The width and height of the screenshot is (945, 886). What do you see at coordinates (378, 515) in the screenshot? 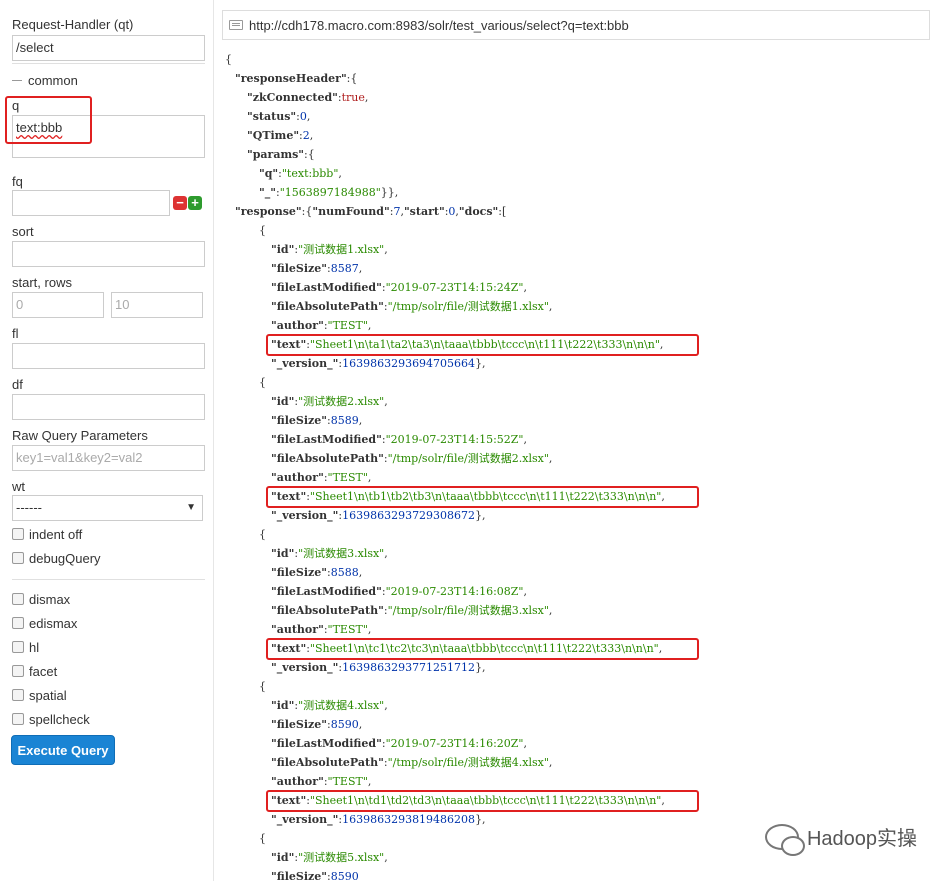
I see `json-line: "_version_":1639863293729308672},` at bounding box center [378, 515].